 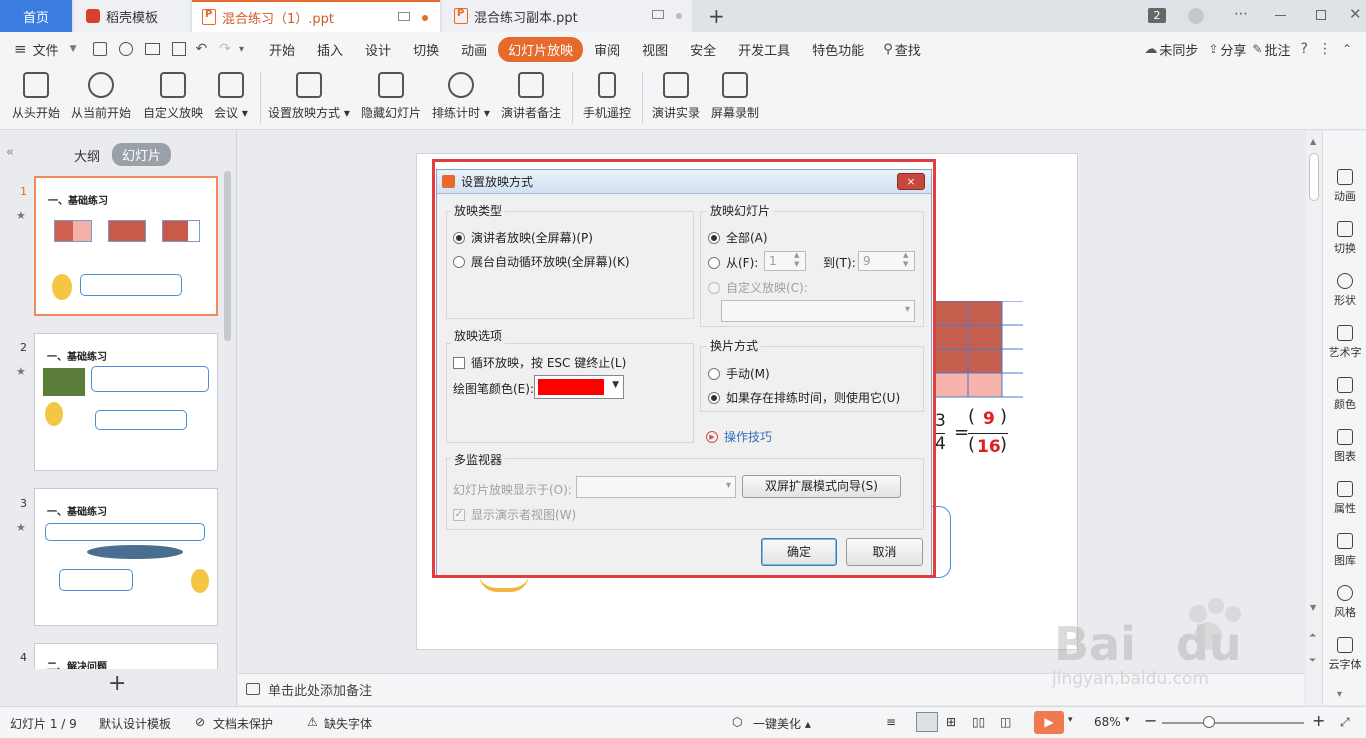 What do you see at coordinates (891, 722) in the screenshot?
I see `notes-toggle-icon: ≡` at bounding box center [891, 722].